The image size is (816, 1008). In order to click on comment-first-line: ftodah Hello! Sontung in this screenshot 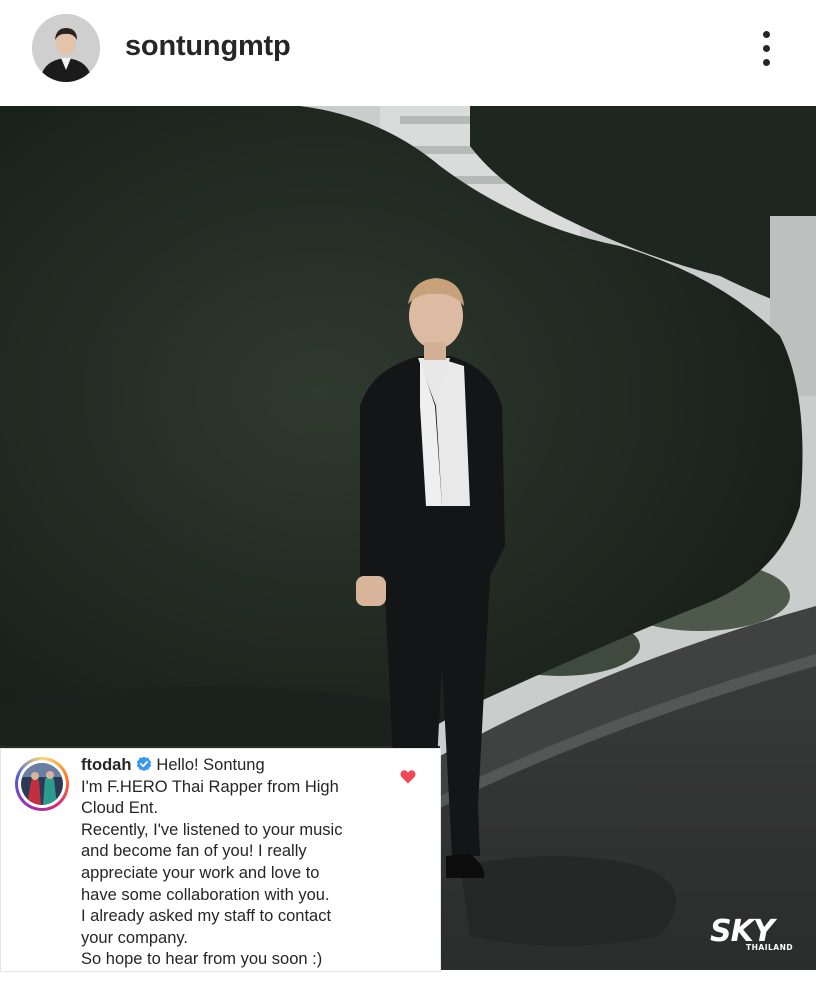, I will do `click(241, 766)`.